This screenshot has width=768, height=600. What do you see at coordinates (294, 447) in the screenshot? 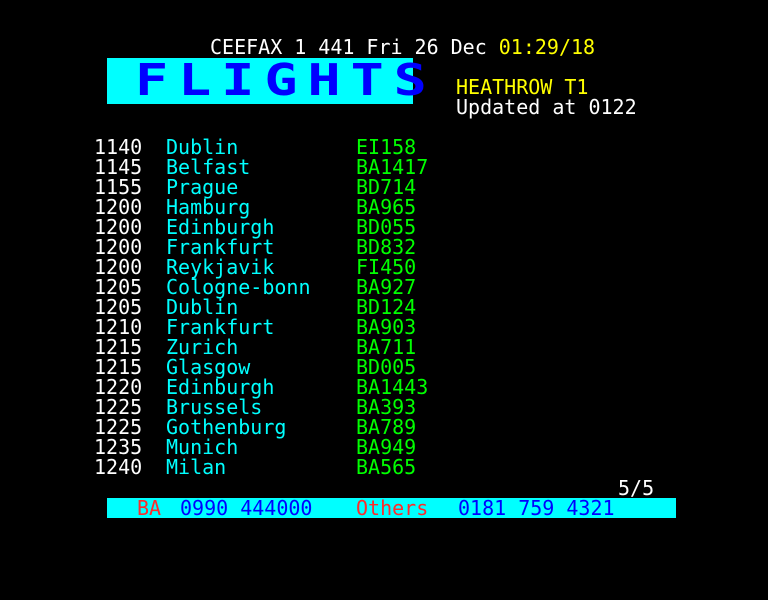
I see `list-item: 1235 Munich BA949` at bounding box center [294, 447].